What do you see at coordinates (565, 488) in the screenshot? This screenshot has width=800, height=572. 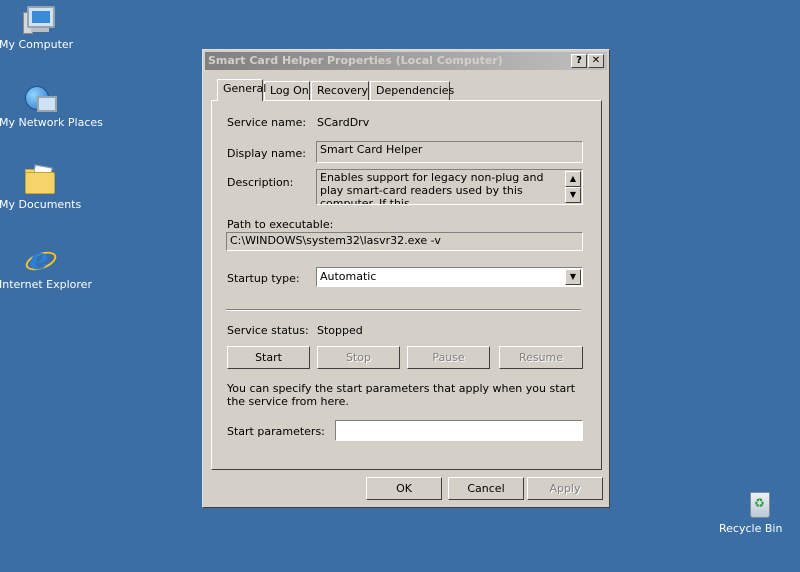 I see `apply-button: Apply` at bounding box center [565, 488].